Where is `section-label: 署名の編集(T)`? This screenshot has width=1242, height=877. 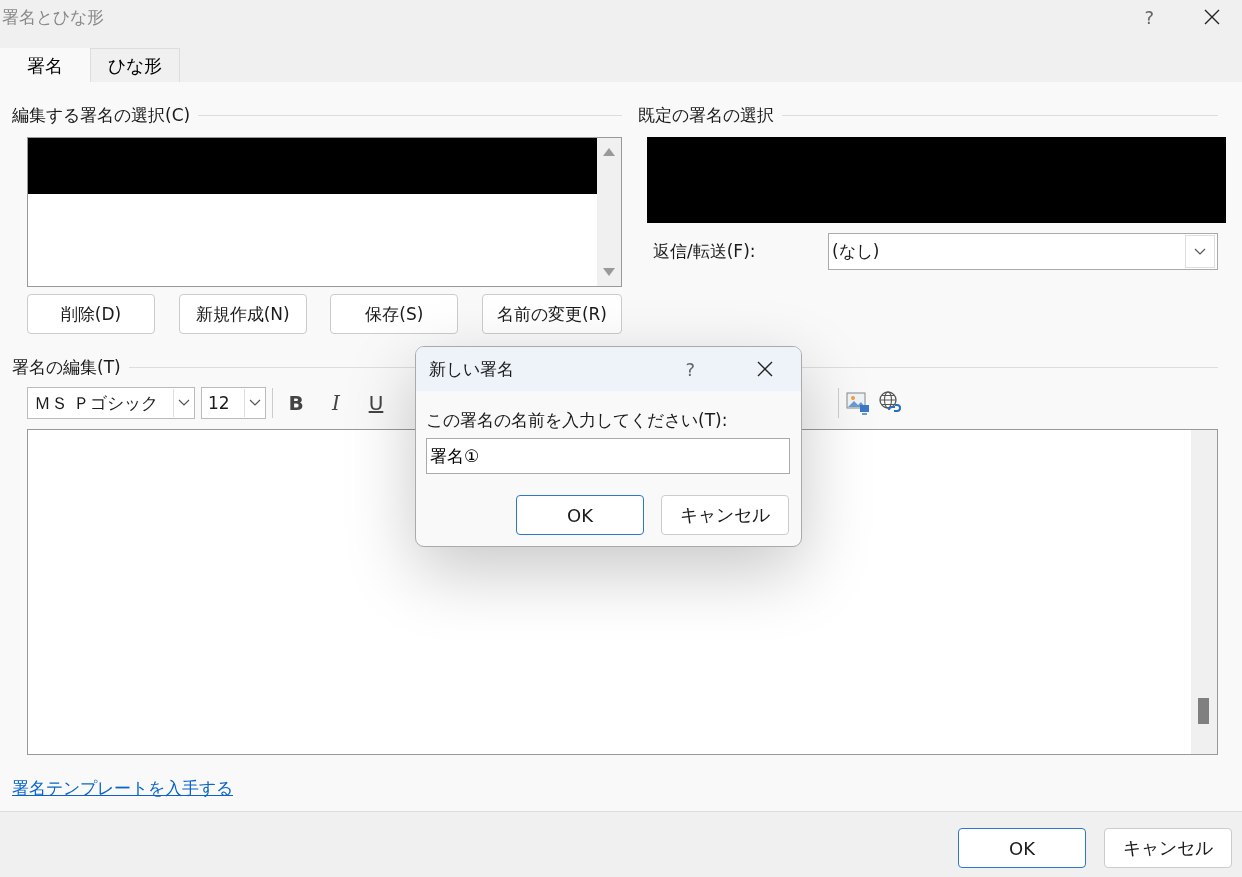
section-label: 署名の編集(T) is located at coordinates (66, 367).